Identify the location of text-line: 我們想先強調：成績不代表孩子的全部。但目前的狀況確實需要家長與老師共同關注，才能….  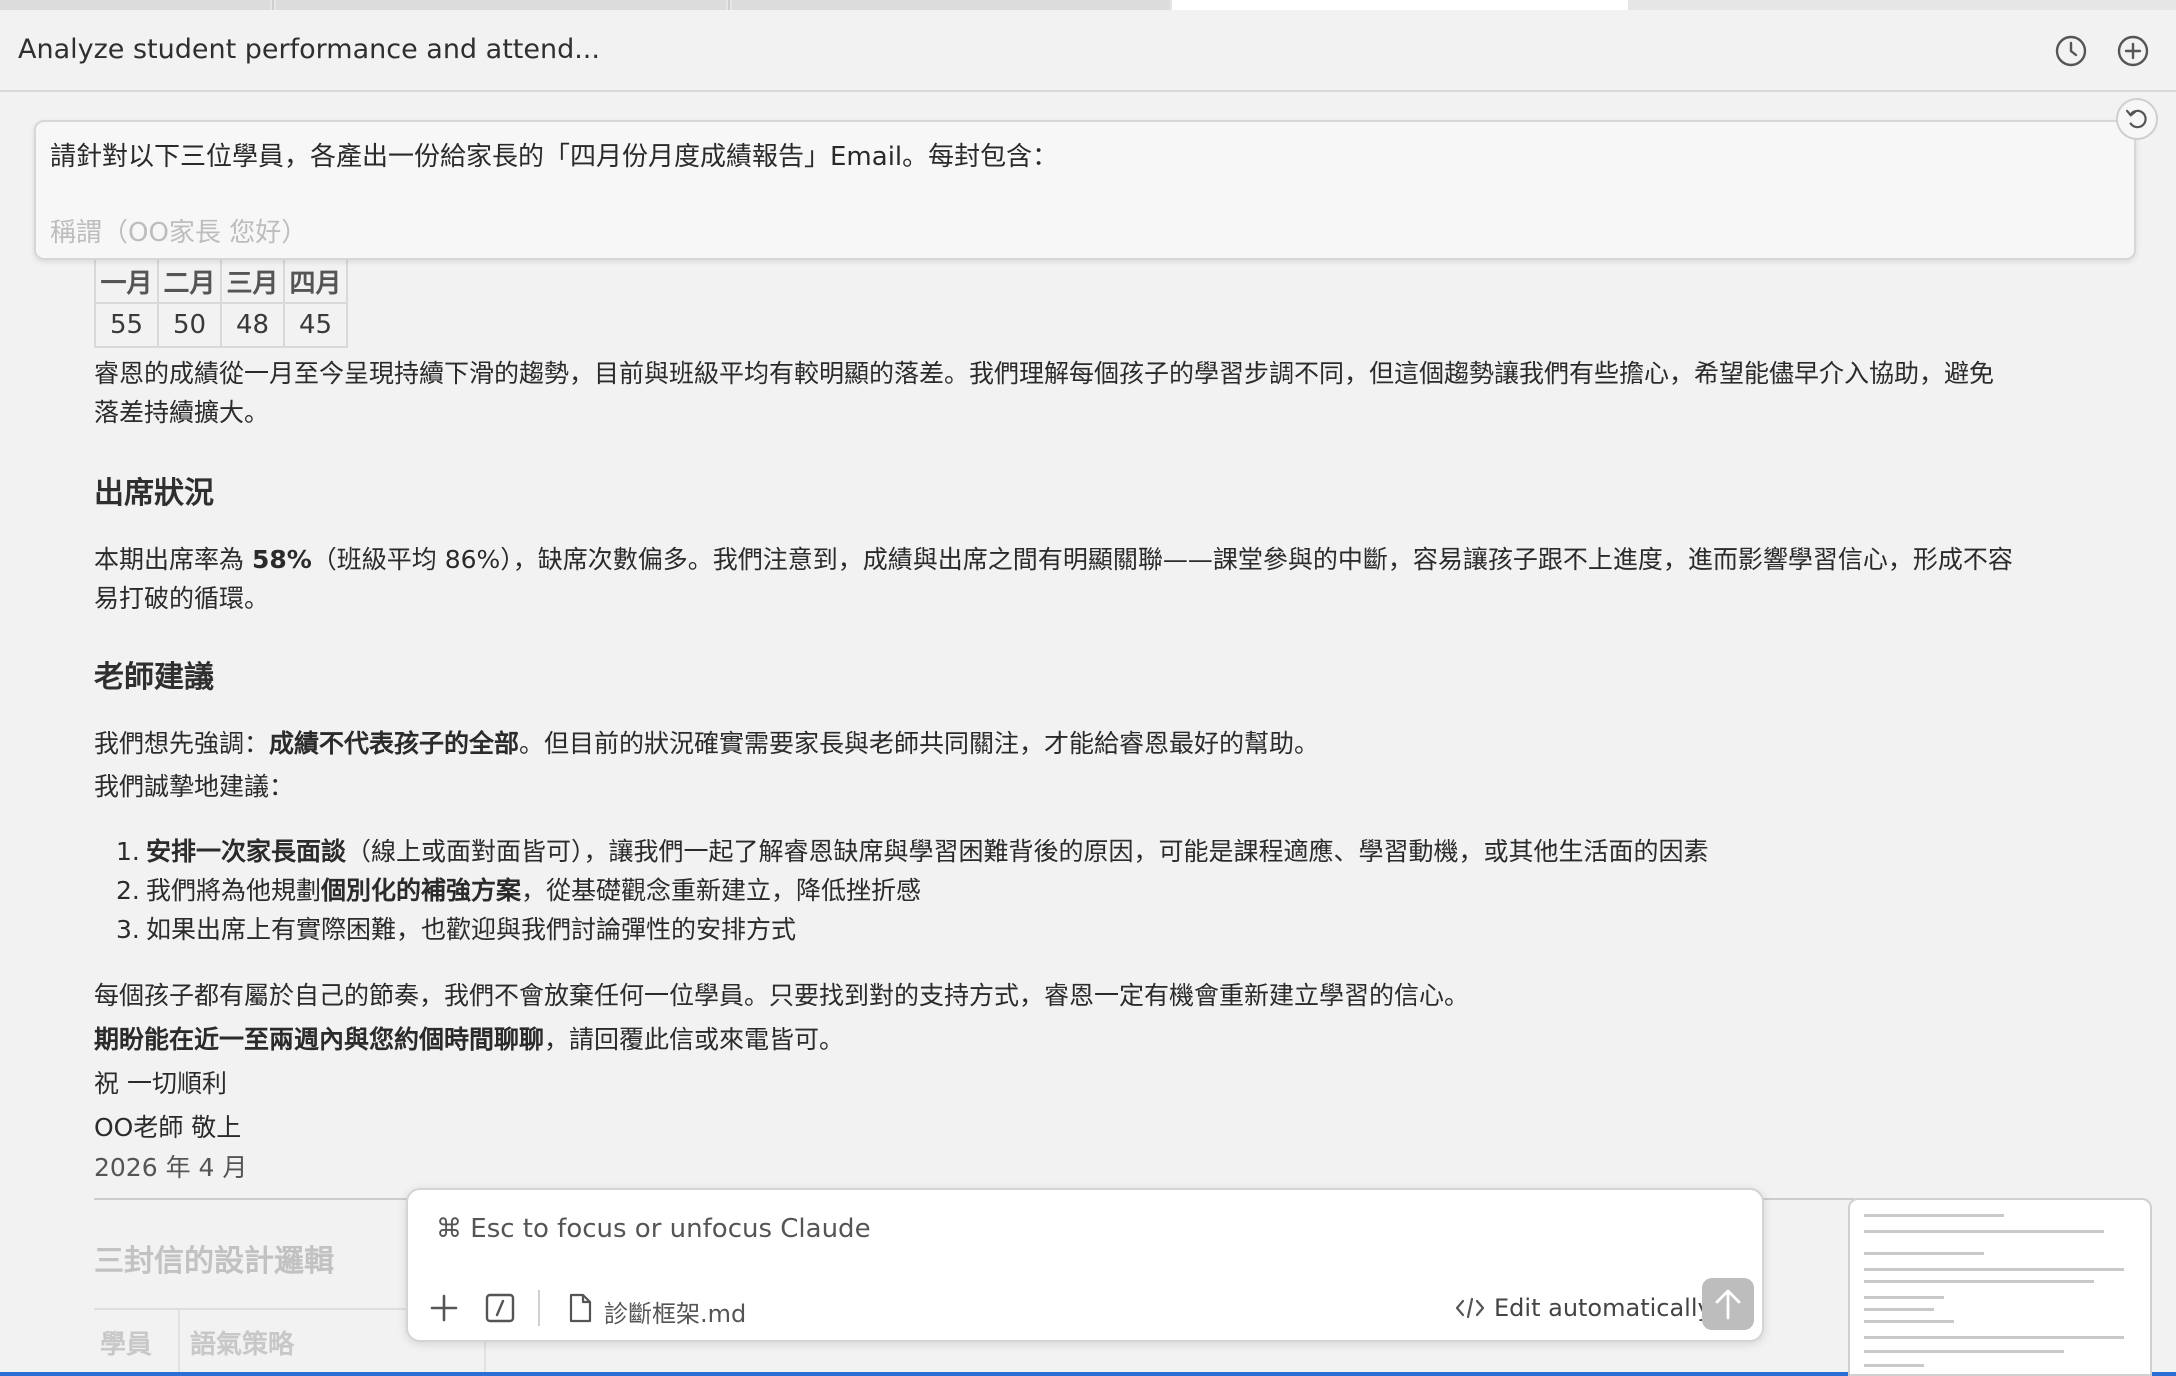
(1114, 743).